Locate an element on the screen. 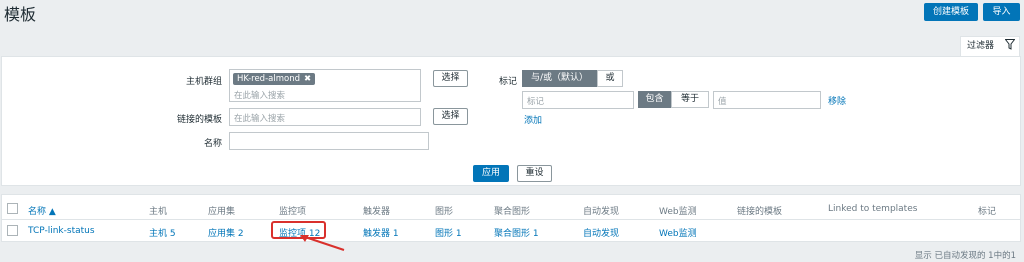  col-name: 名称 ▲ is located at coordinates (42, 210).